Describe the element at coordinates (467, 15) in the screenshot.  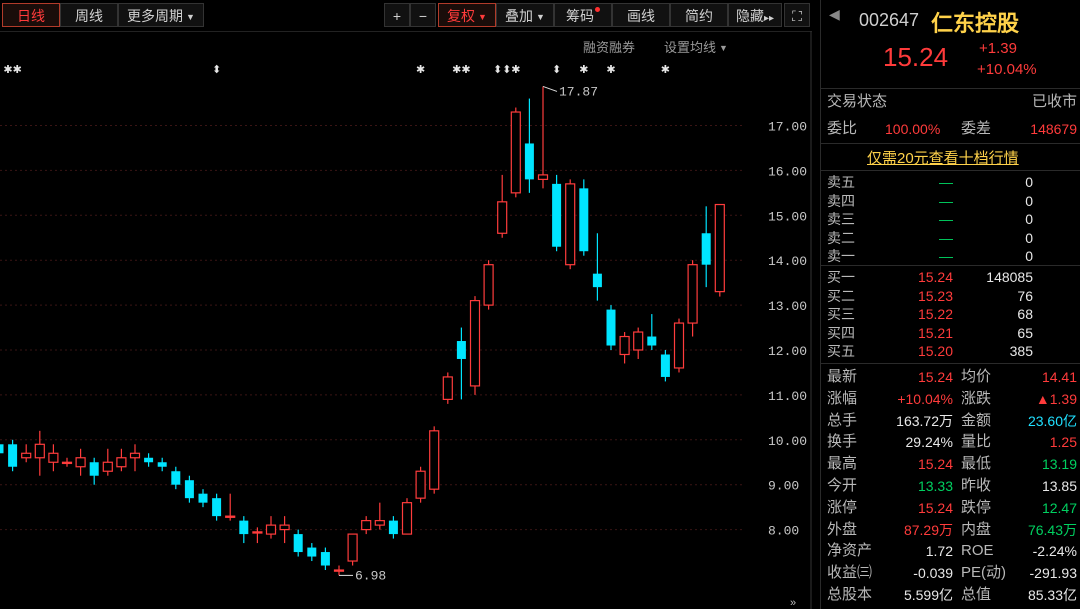
I see `fuquan-dropdown: 复权 ▼` at that location.